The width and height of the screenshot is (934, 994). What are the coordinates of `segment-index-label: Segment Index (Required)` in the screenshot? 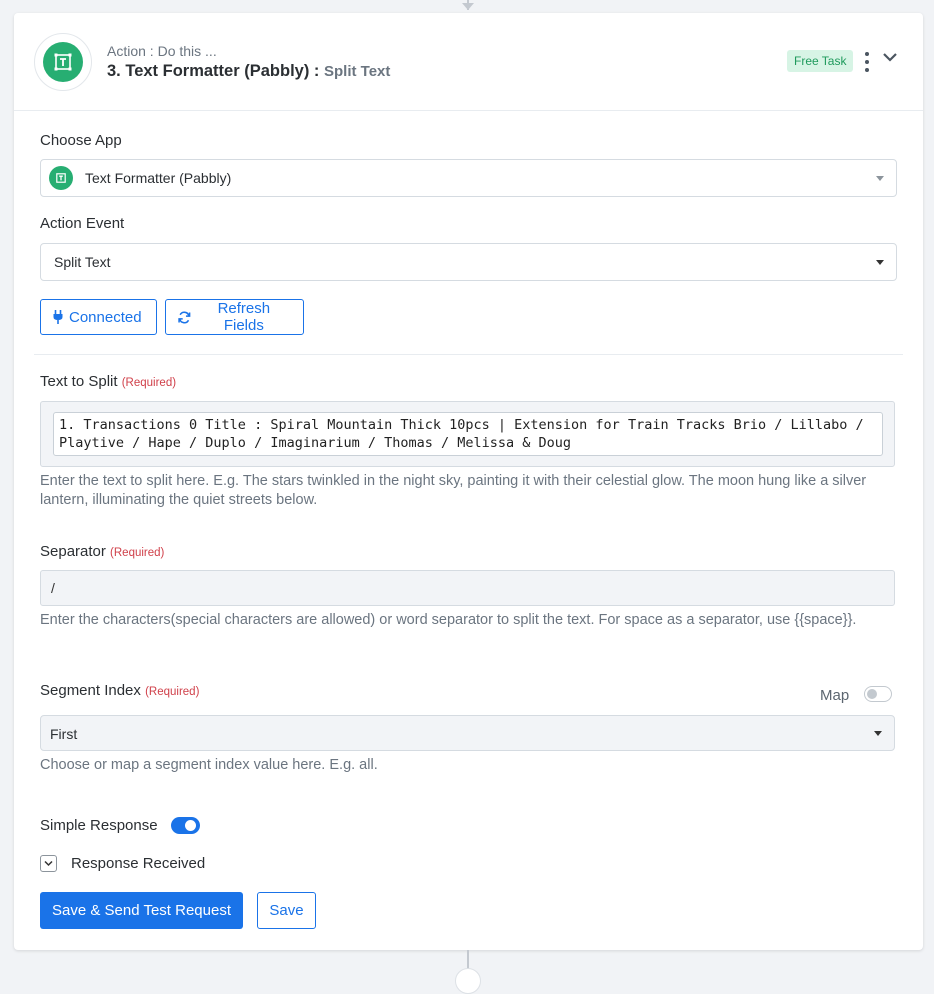 It's located at (119, 690).